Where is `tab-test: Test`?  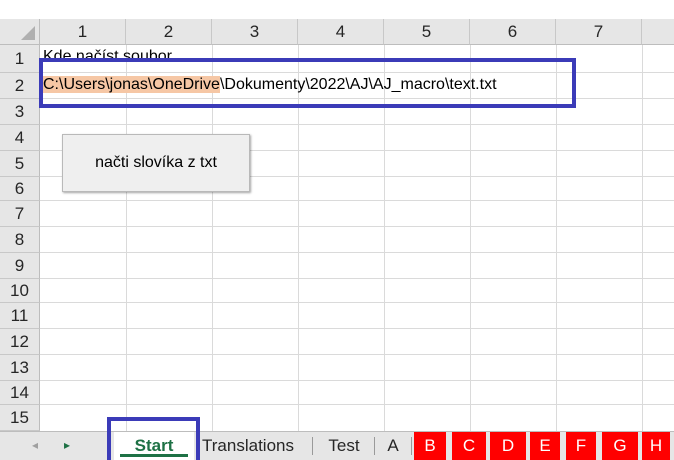 tab-test: Test is located at coordinates (344, 446).